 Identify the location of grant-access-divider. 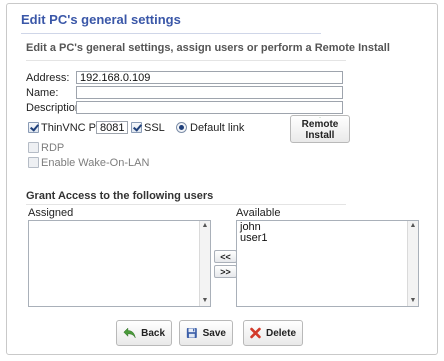
(186, 204).